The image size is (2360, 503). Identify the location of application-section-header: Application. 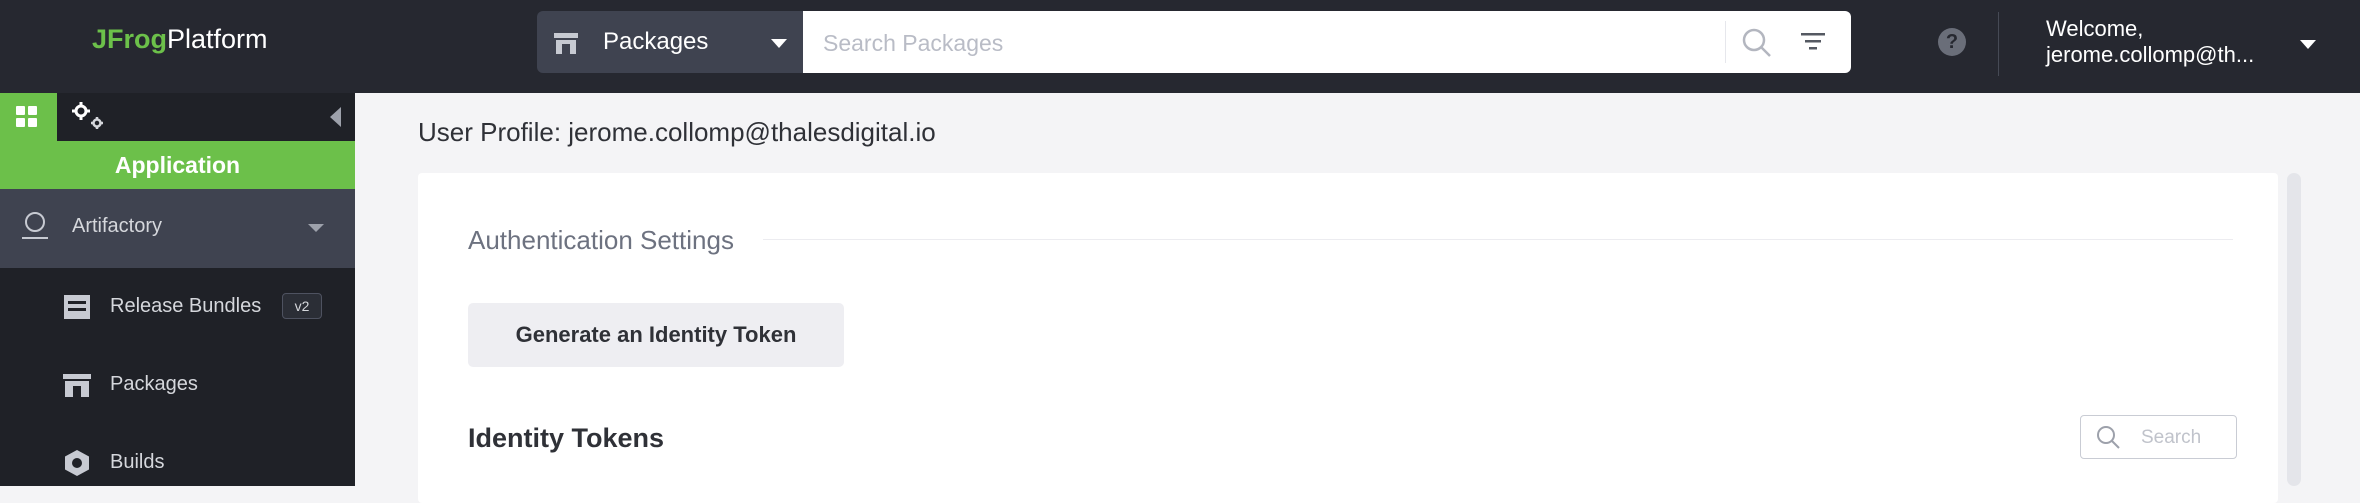
(177, 165).